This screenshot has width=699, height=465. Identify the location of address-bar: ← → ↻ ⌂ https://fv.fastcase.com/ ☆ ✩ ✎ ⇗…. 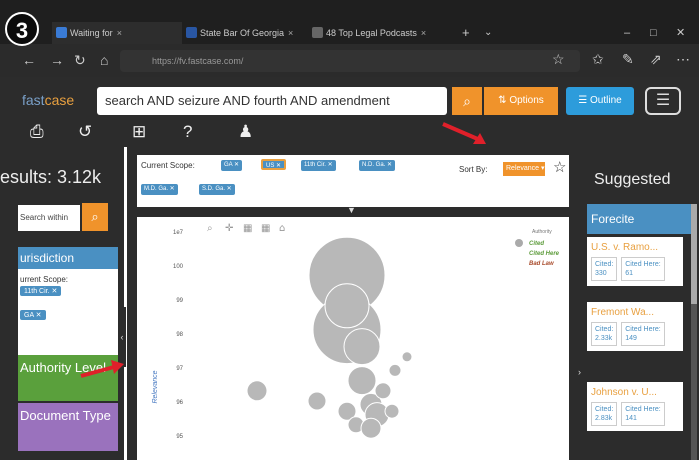
(349, 60).